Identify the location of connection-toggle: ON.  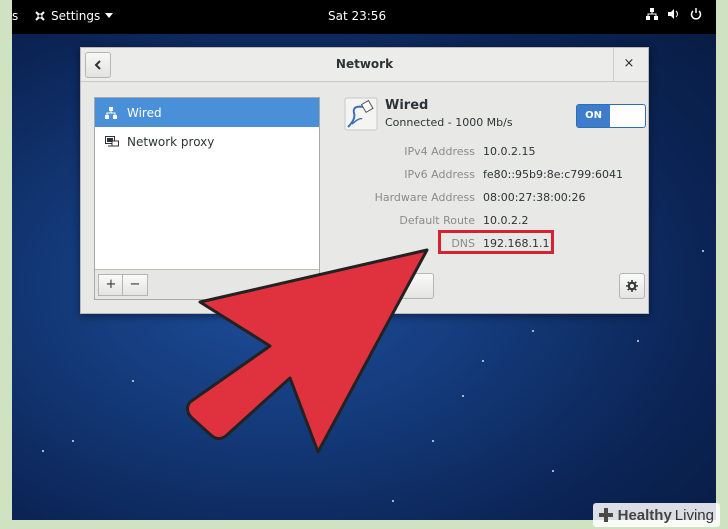
(611, 116).